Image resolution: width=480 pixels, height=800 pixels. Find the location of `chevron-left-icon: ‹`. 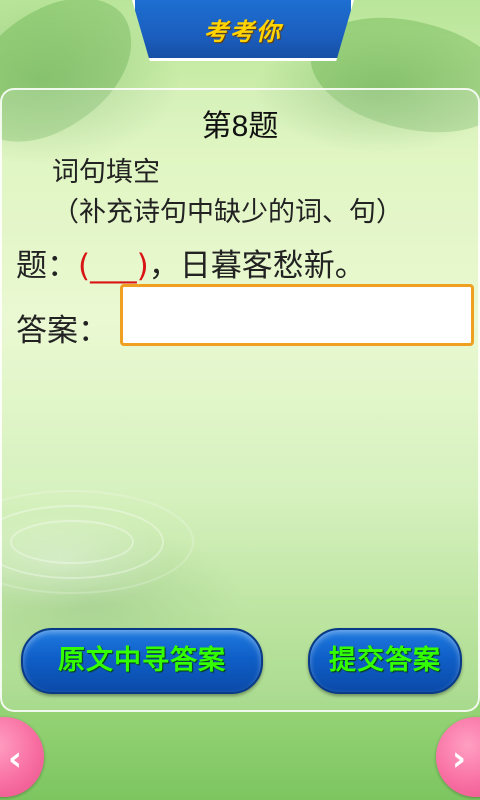

chevron-left-icon: ‹ is located at coordinates (15, 759).